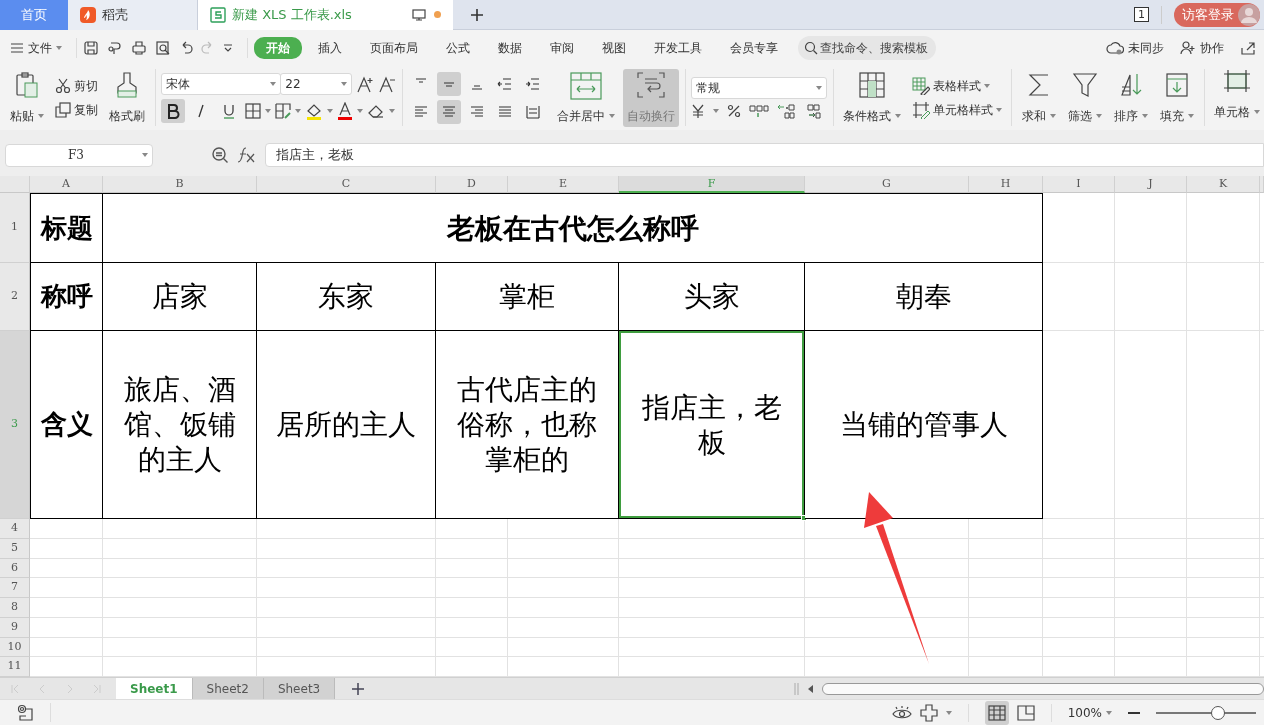 This screenshot has height=725, width=1264. I want to click on search-icon, so click(811, 47).